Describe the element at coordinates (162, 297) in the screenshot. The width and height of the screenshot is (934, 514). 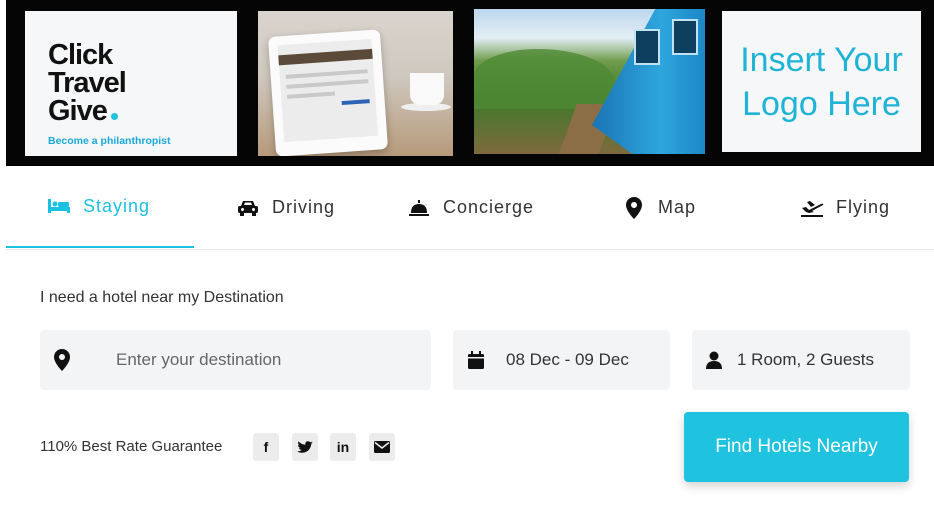
I see `search-prompt-label: I need a hotel near my Destination` at that location.